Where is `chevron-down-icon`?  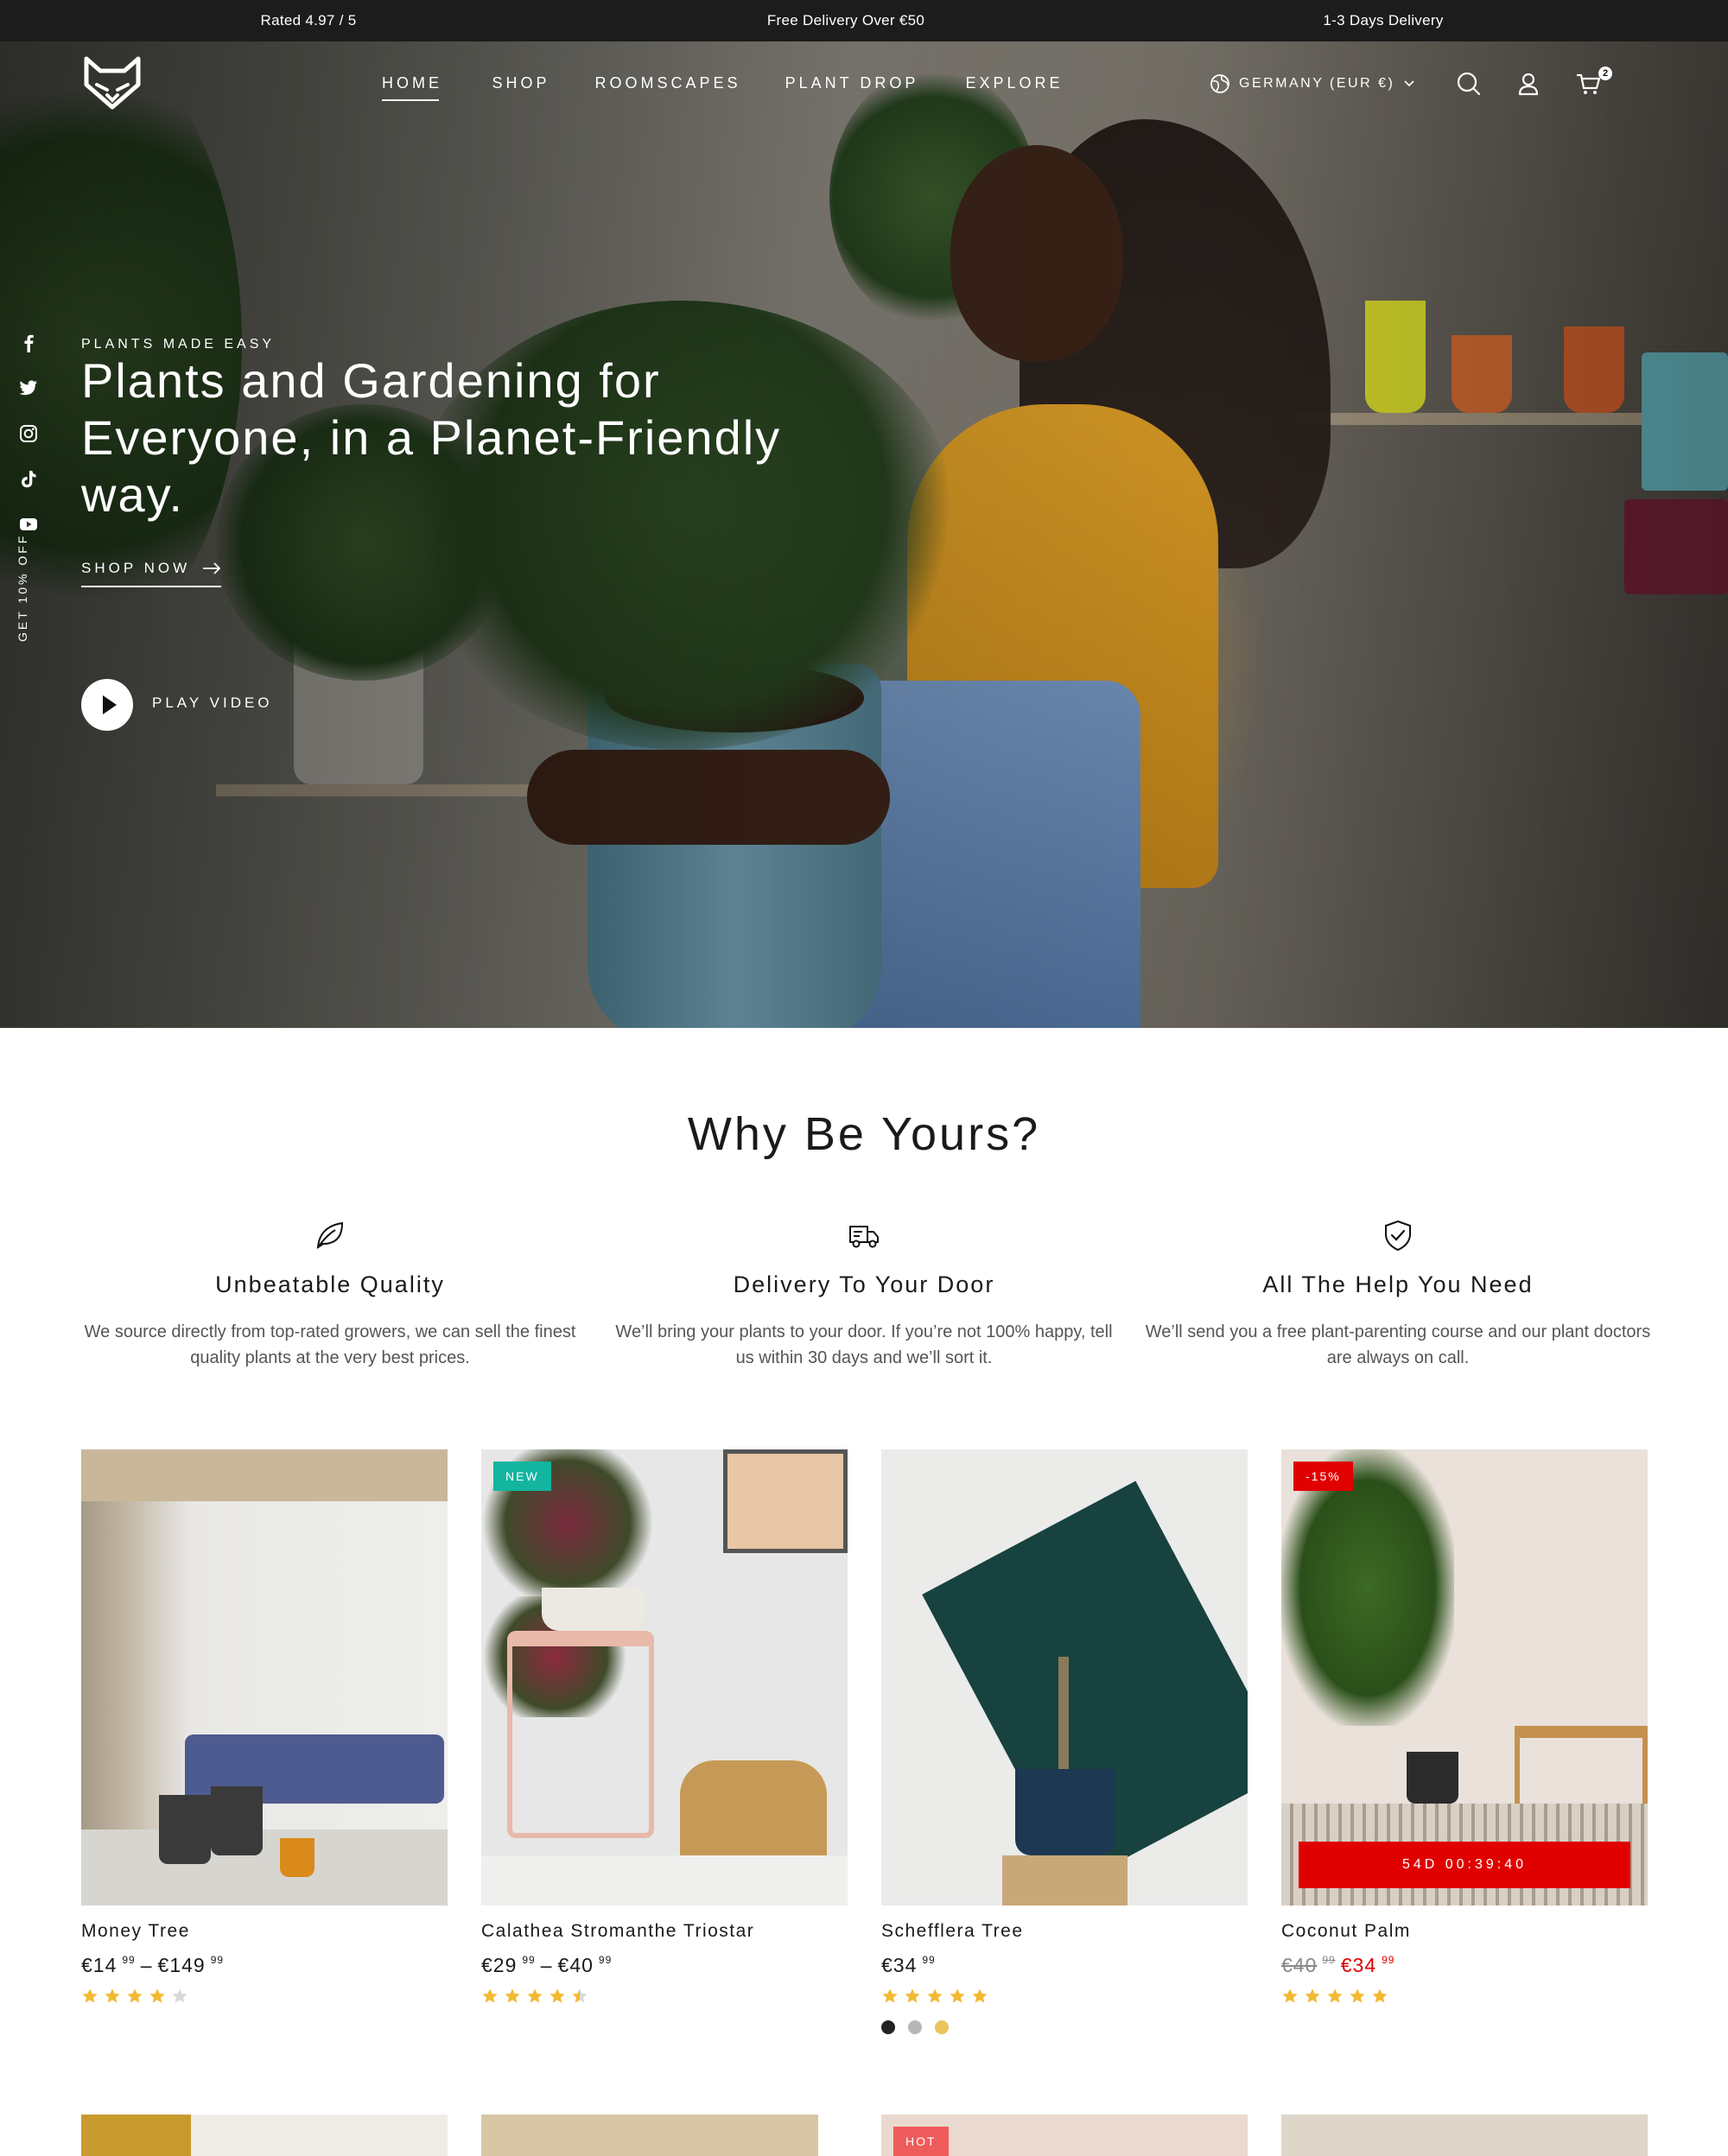
chevron-down-icon is located at coordinates (1409, 83).